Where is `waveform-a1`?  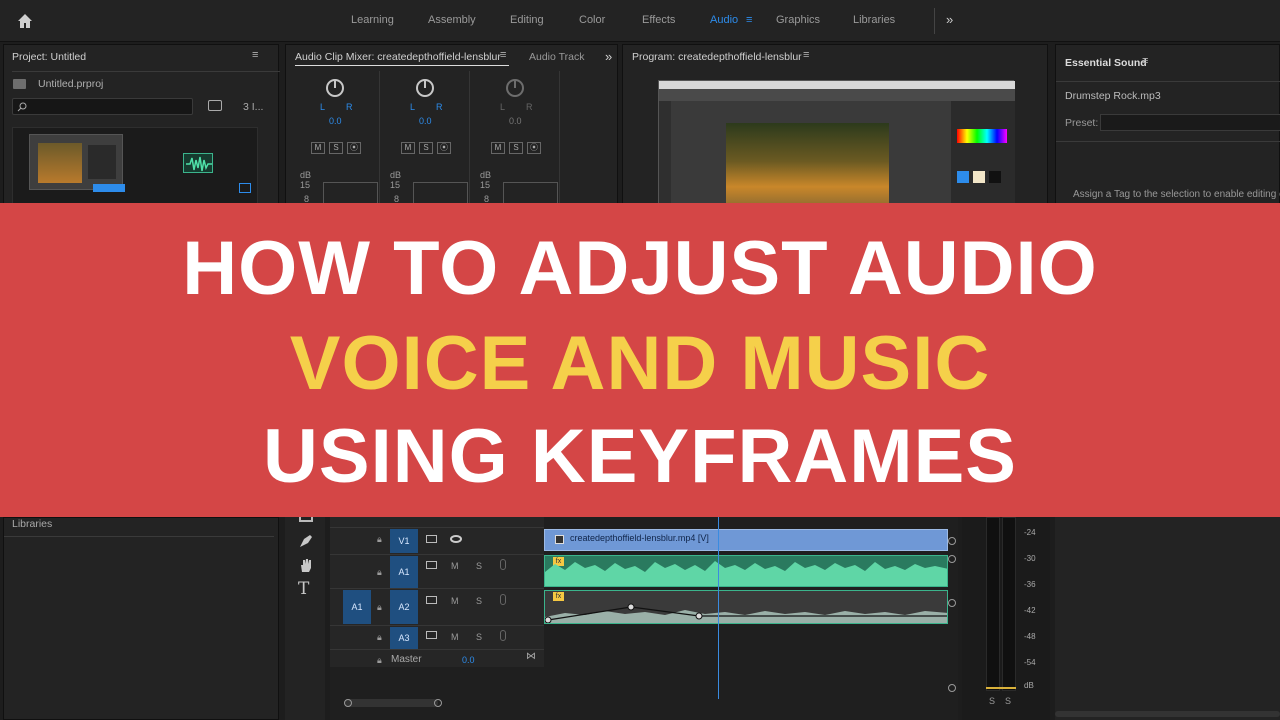 waveform-a1 is located at coordinates (746, 573).